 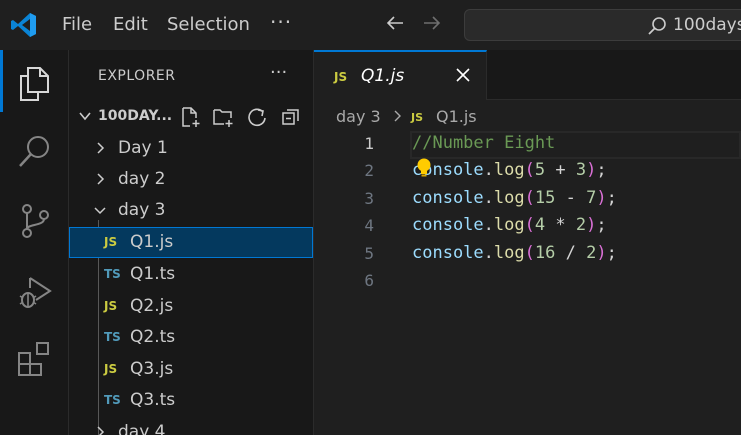 I want to click on command-center-search: 100daysc, so click(x=602, y=25).